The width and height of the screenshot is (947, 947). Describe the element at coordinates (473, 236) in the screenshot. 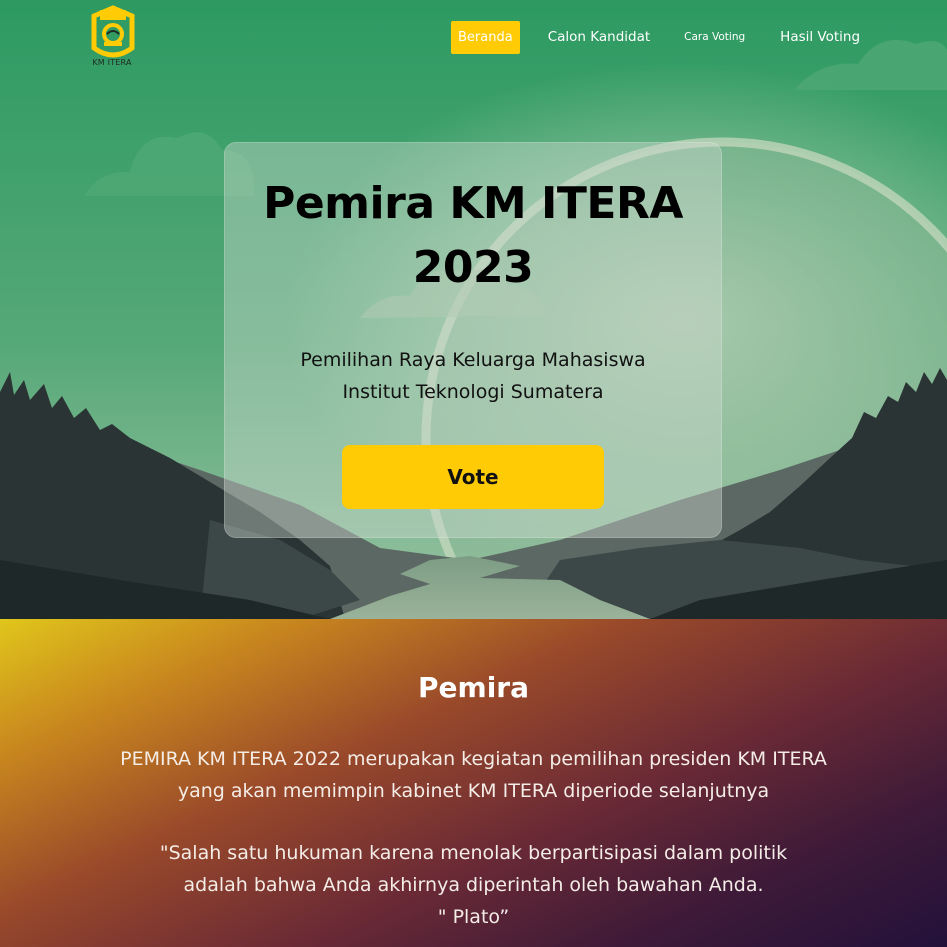

I see `hero-title: Pemira KM ITERA 2023` at that location.